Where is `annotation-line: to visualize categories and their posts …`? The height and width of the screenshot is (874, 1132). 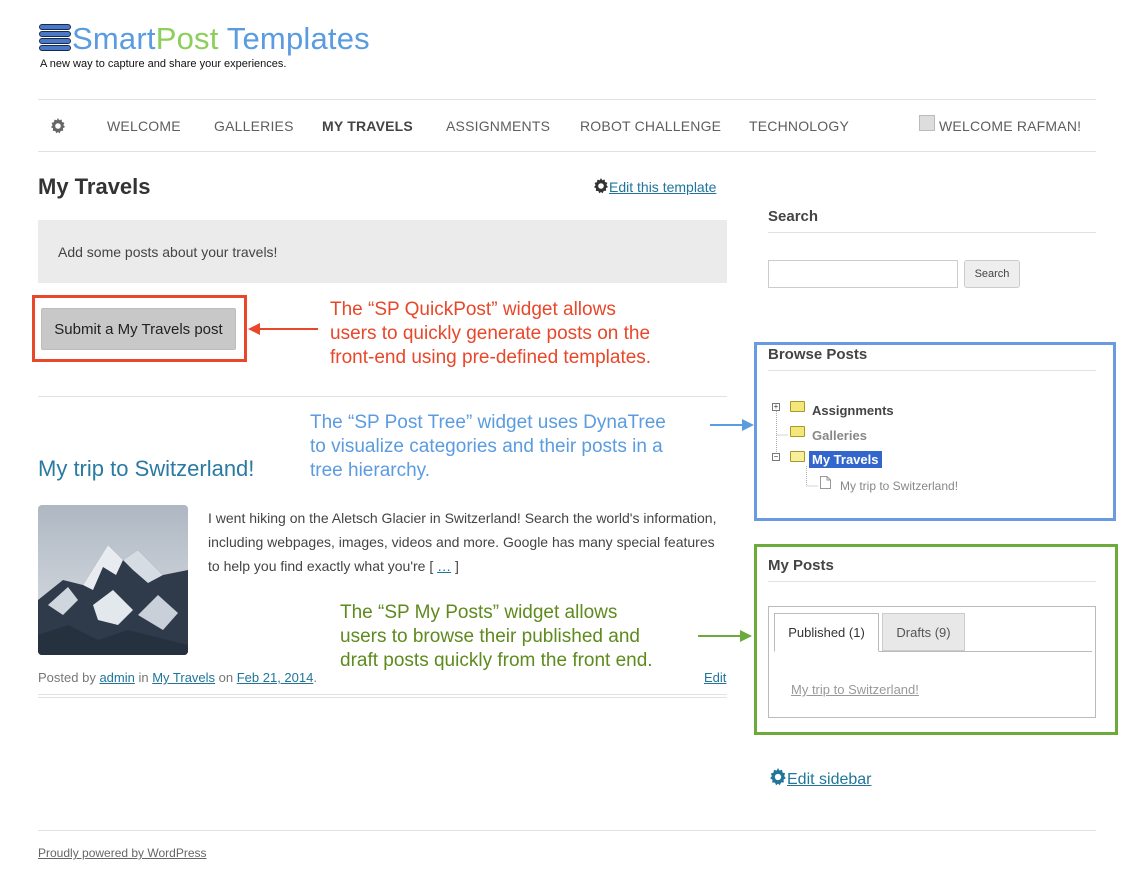
annotation-line: to visualize categories and their posts … is located at coordinates (486, 446).